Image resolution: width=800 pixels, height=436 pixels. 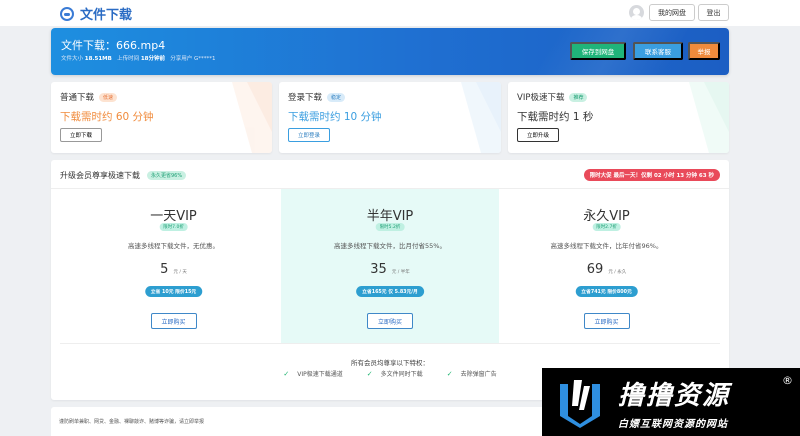 What do you see at coordinates (72, 59) in the screenshot?
I see `size-label: 文件大小` at bounding box center [72, 59].